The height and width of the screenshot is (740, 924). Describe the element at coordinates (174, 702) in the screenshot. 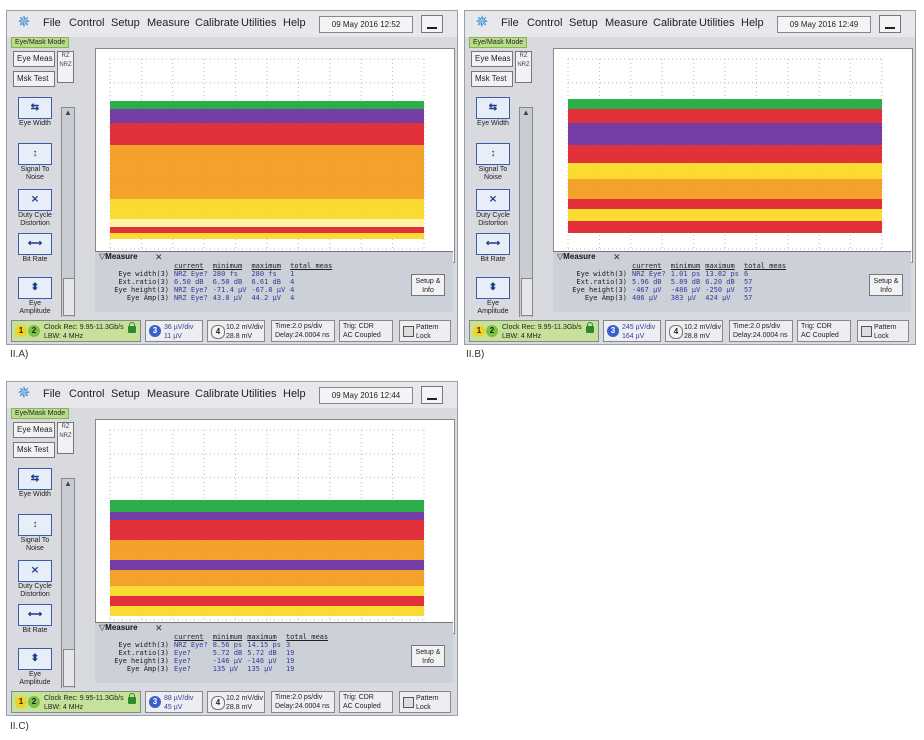

I see `channel-3-box: 3 88 µV/div 45 µV` at that location.